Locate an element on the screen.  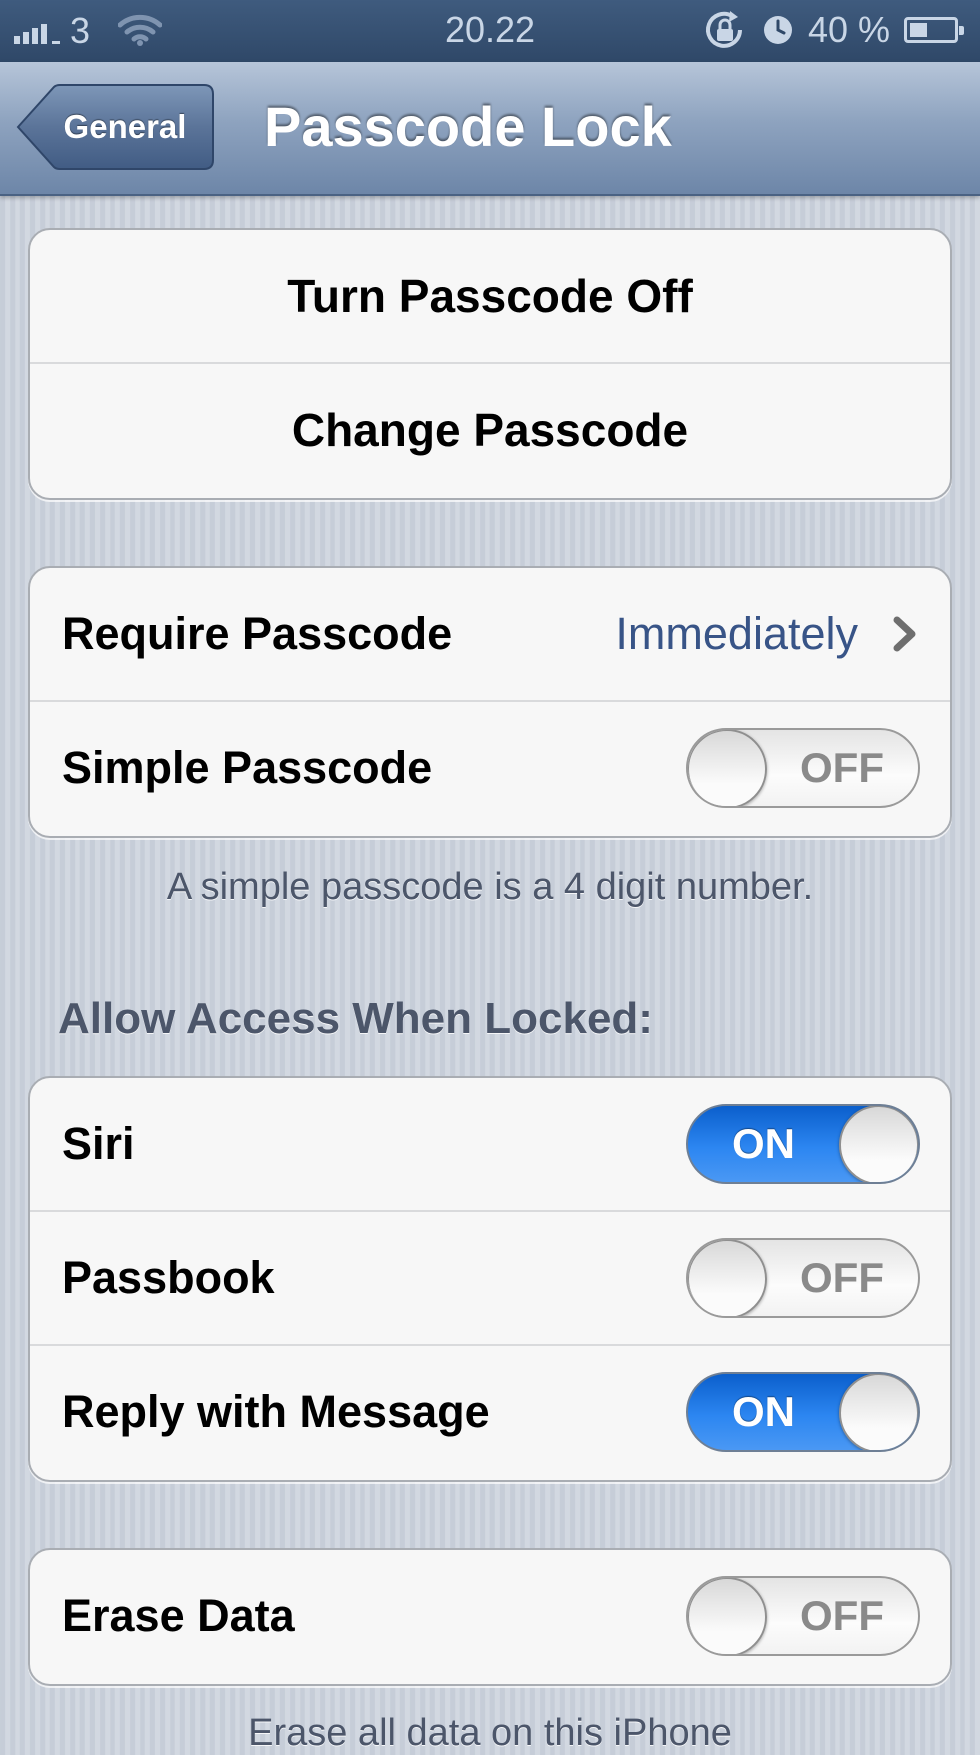
status-bar: 3 20.22 40 % is located at coordinates (490, 31).